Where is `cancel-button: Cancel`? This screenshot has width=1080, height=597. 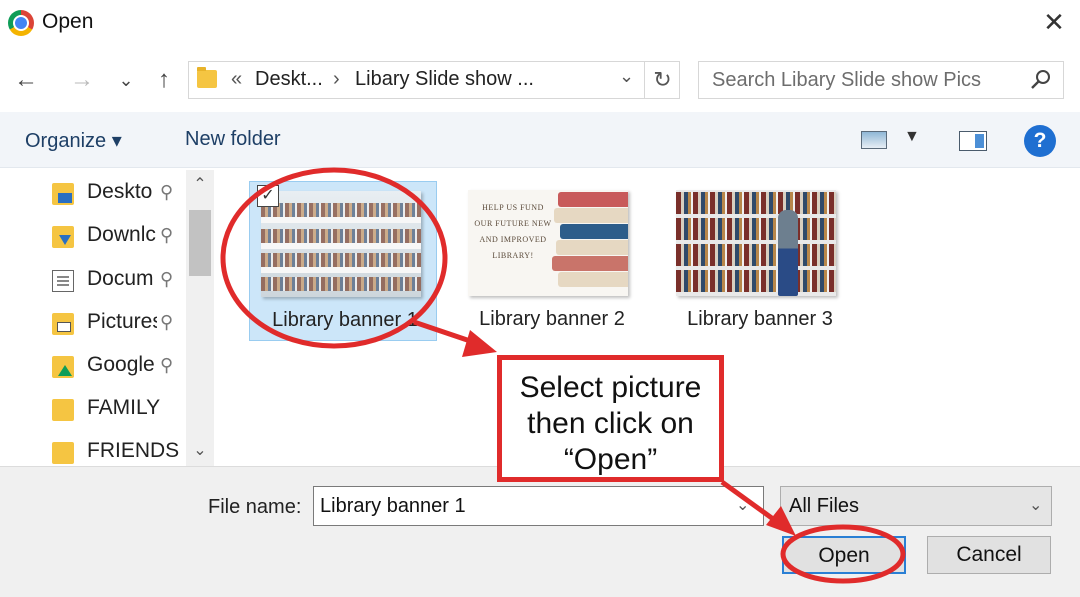 cancel-button: Cancel is located at coordinates (989, 555).